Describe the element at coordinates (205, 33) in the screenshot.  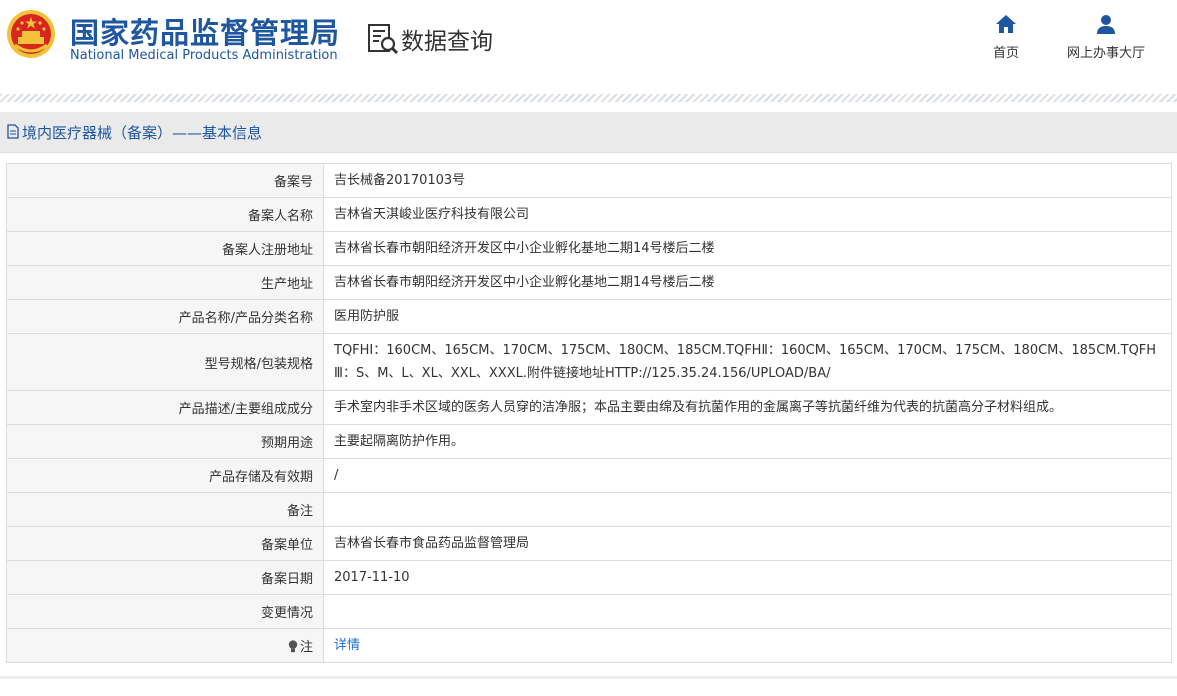
I see `org-name-cn: 国家药品监督管理局` at that location.